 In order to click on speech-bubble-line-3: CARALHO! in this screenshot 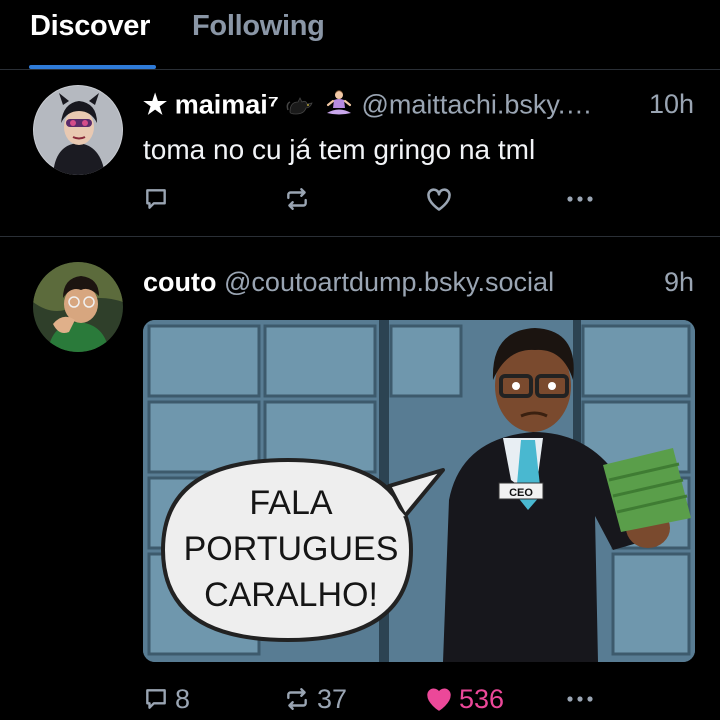, I will do `click(291, 595)`.